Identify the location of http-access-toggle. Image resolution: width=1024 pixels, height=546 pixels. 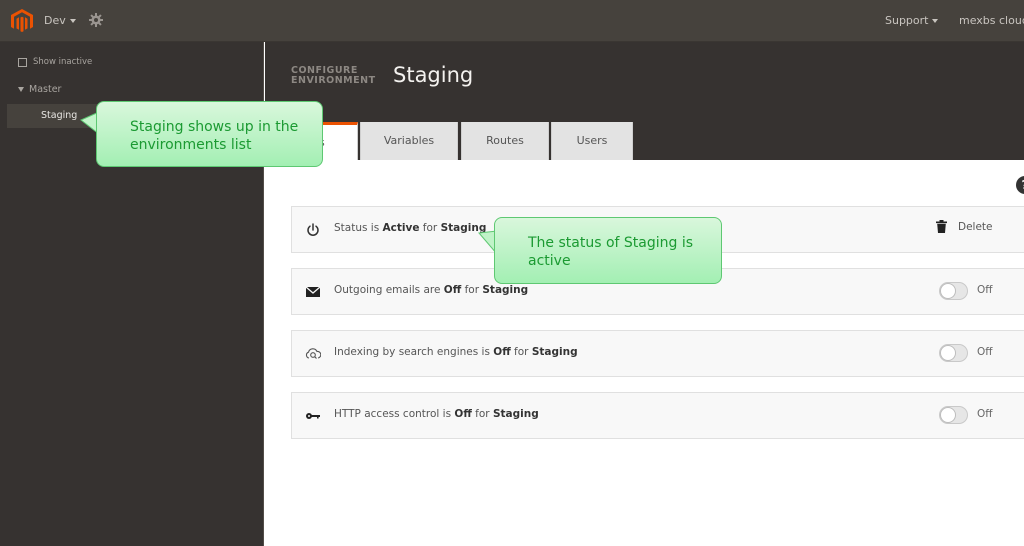
(953, 415).